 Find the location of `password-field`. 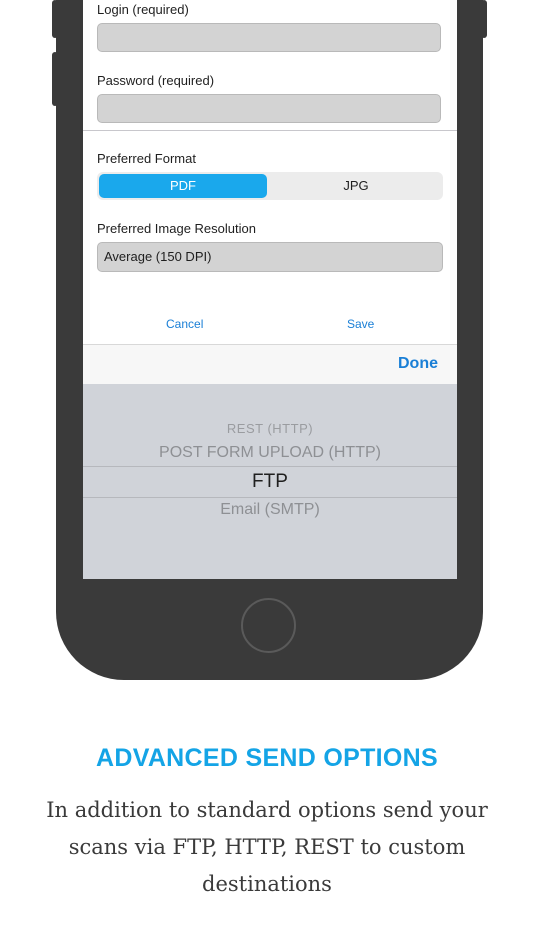

password-field is located at coordinates (269, 108).